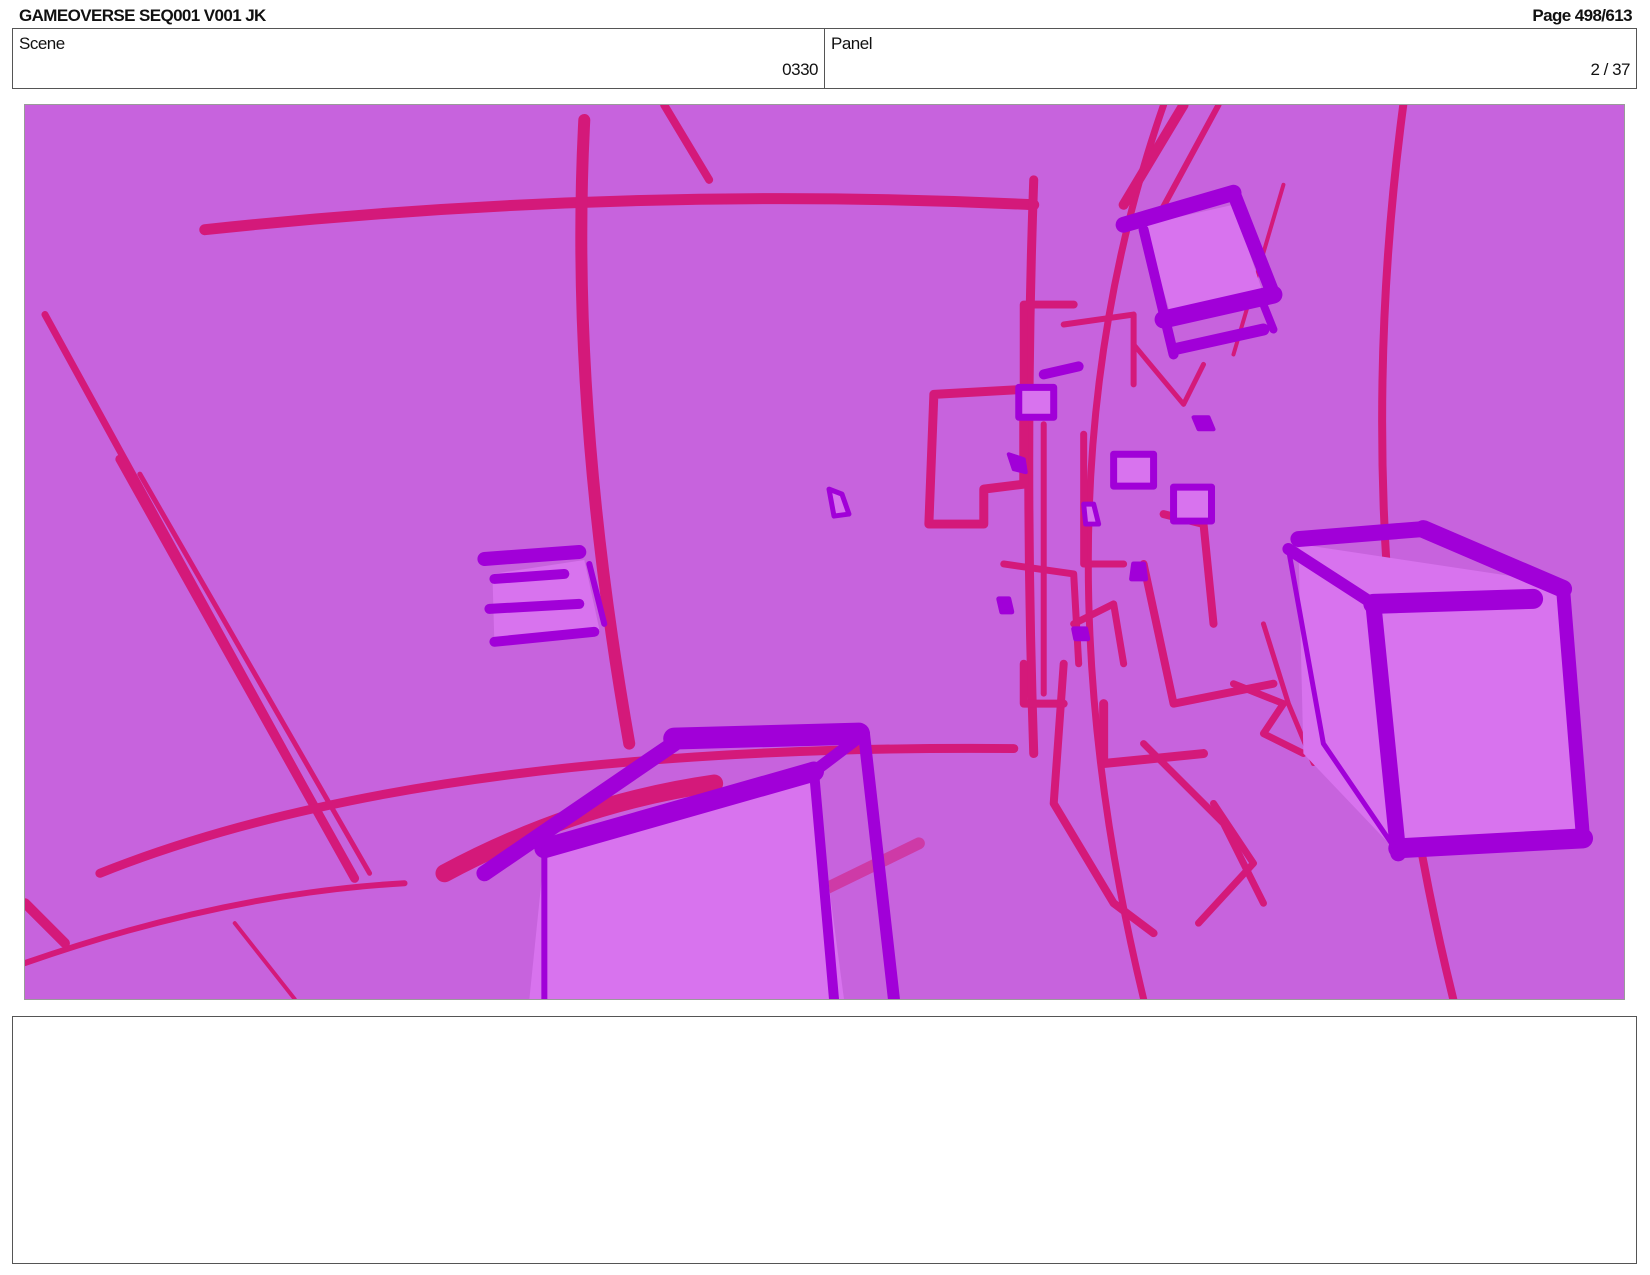 The height and width of the screenshot is (1275, 1650). What do you see at coordinates (42, 43) in the screenshot?
I see `scene-label: Scene` at bounding box center [42, 43].